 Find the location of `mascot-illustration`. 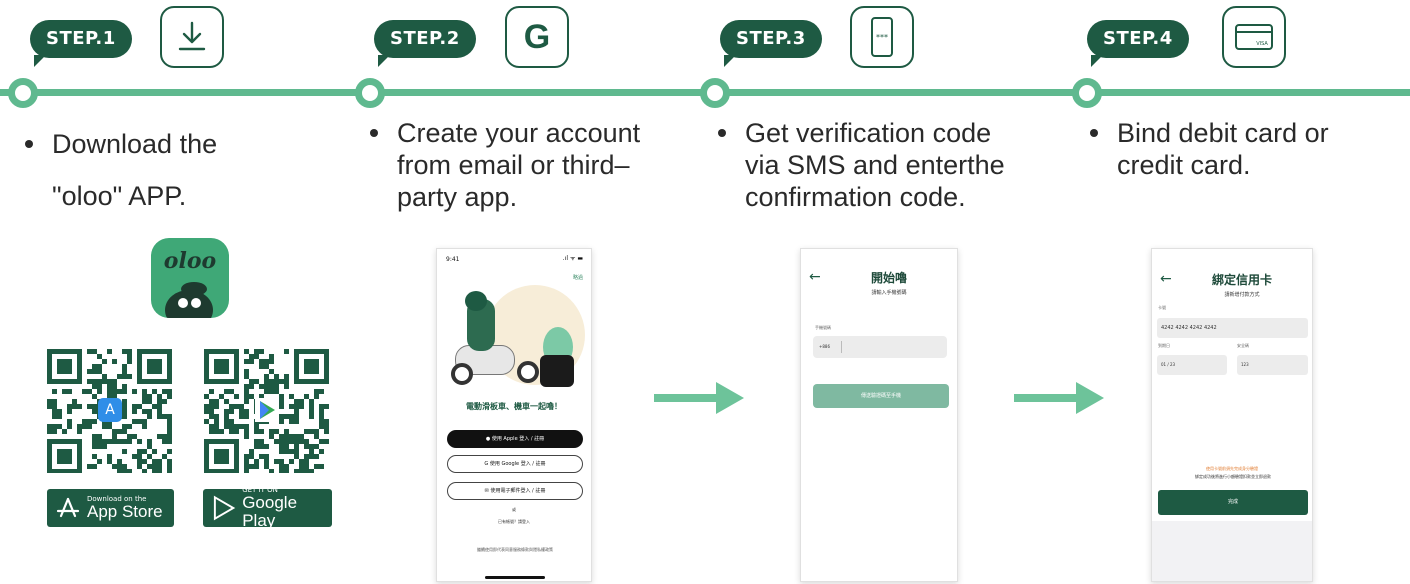

mascot-illustration is located at coordinates (515, 340).